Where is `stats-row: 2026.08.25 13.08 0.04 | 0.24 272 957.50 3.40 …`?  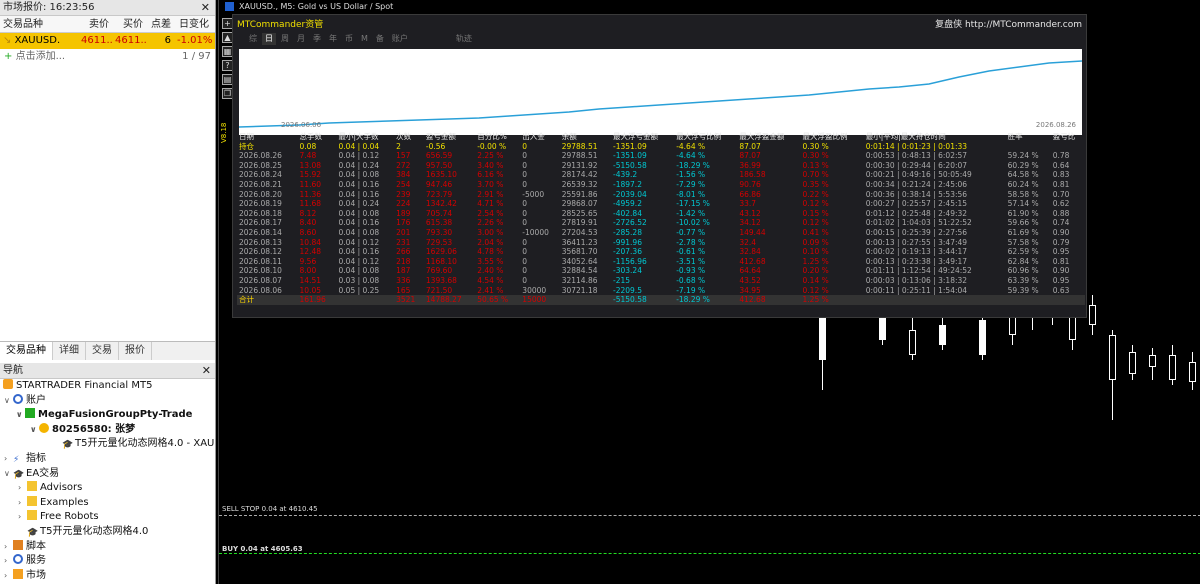
stats-row: 2026.08.25 13.08 0.04 | 0.24 272 957.50 3.40 … is located at coordinates (661, 166).